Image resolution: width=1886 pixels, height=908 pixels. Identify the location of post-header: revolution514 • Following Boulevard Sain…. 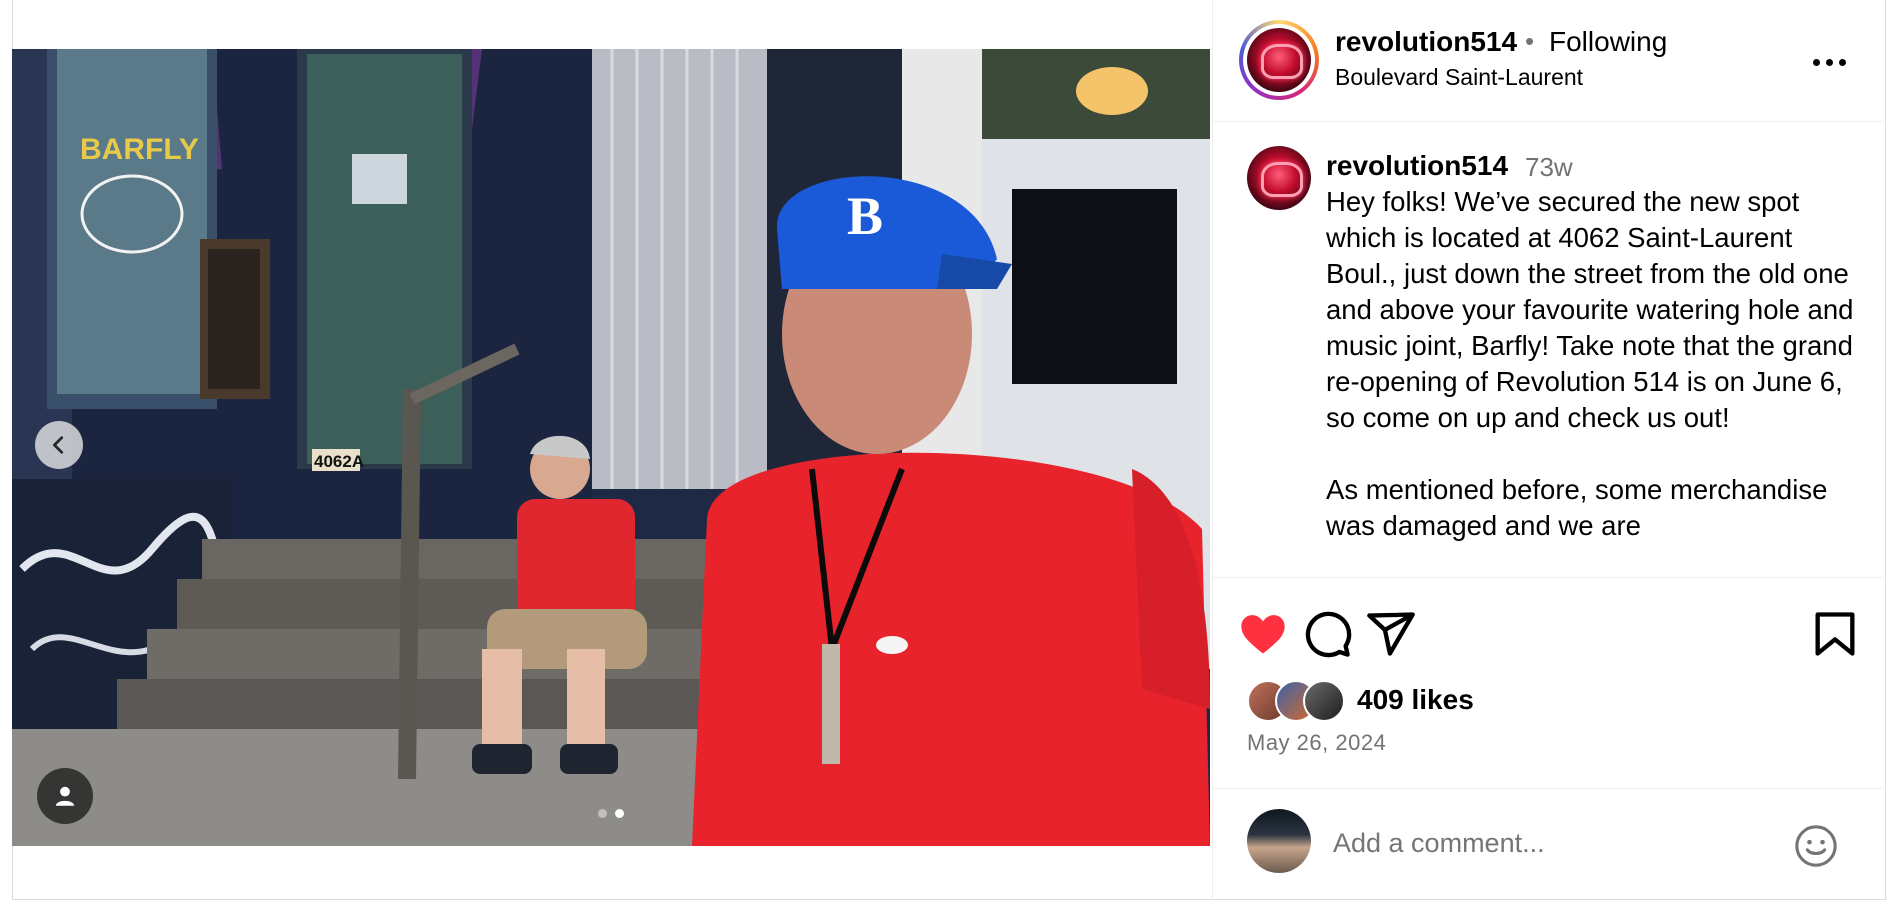
(1549, 61).